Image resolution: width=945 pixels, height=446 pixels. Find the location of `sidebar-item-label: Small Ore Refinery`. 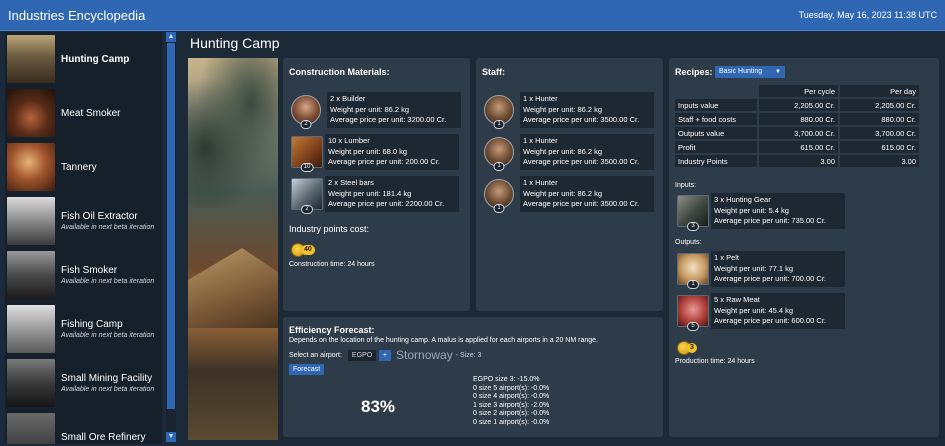

sidebar-item-label: Small Ore Refinery is located at coordinates (103, 437).